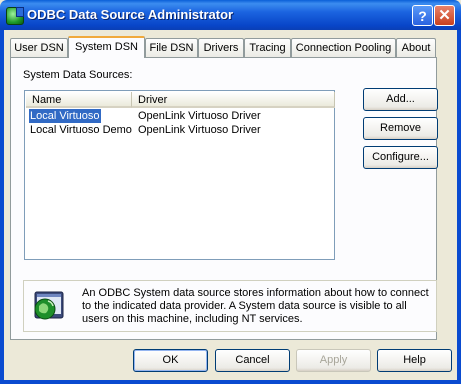 This screenshot has width=461, height=384. I want to click on list-row: Local Virtuoso OpenLink Virtuoso Driver, so click(179, 116).